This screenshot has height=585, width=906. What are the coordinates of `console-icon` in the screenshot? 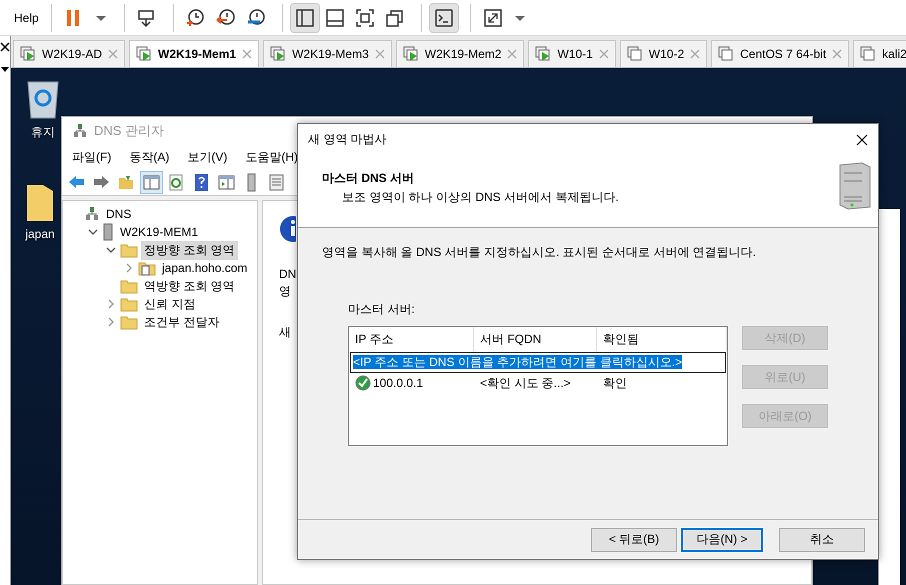 It's located at (443, 17).